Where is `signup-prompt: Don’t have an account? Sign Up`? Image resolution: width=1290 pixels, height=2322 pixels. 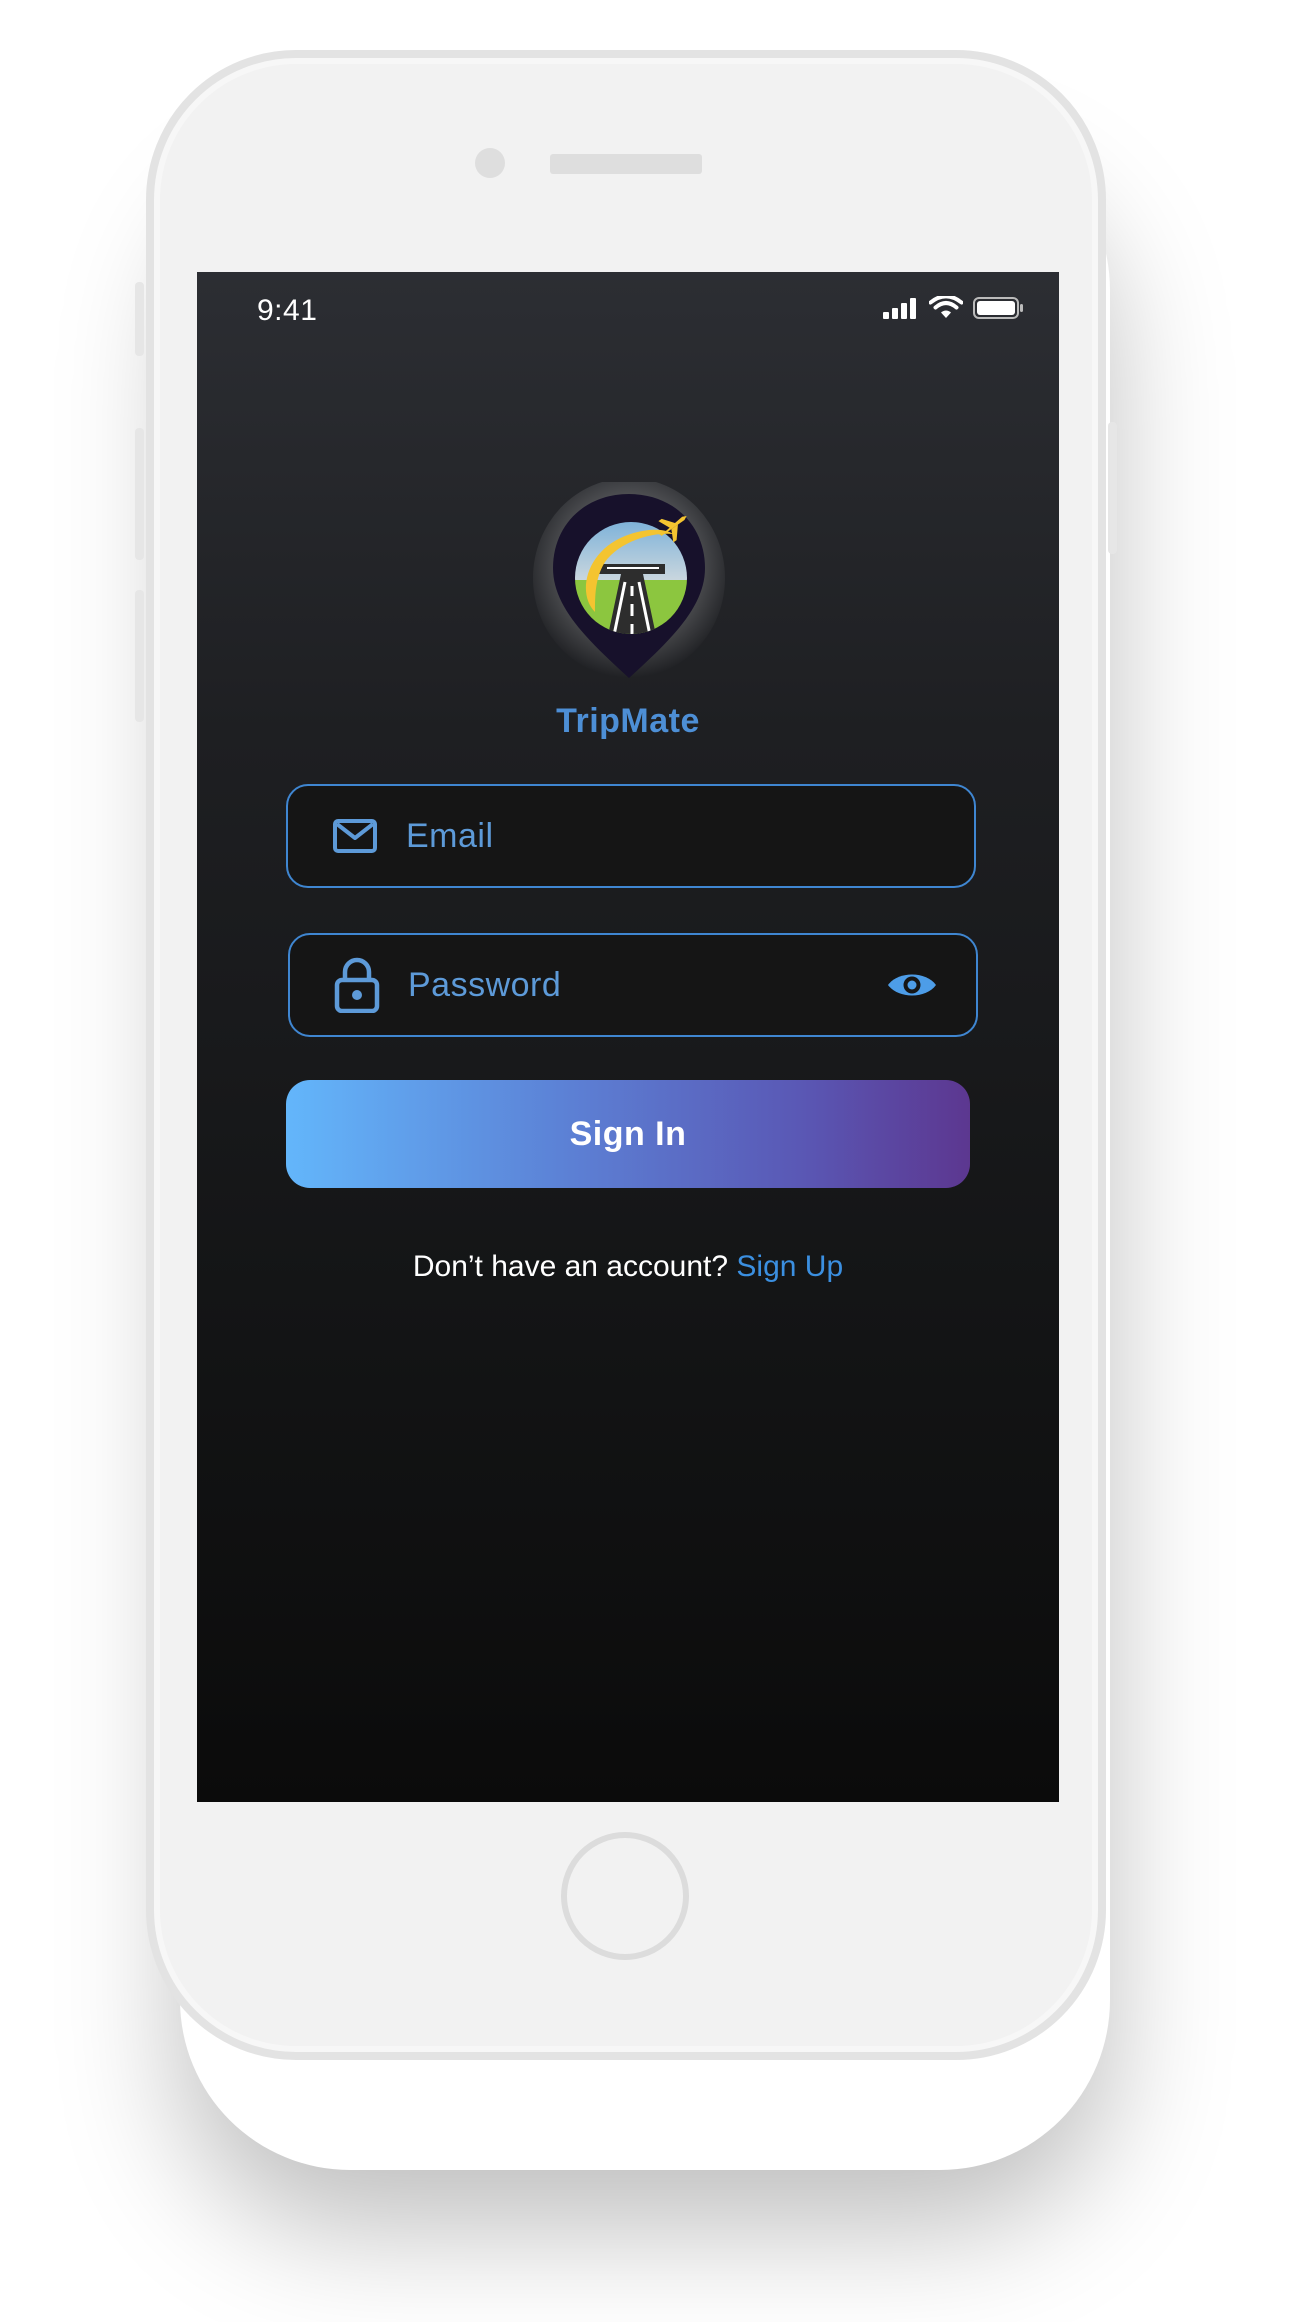 signup-prompt: Don’t have an account? Sign Up is located at coordinates (628, 1267).